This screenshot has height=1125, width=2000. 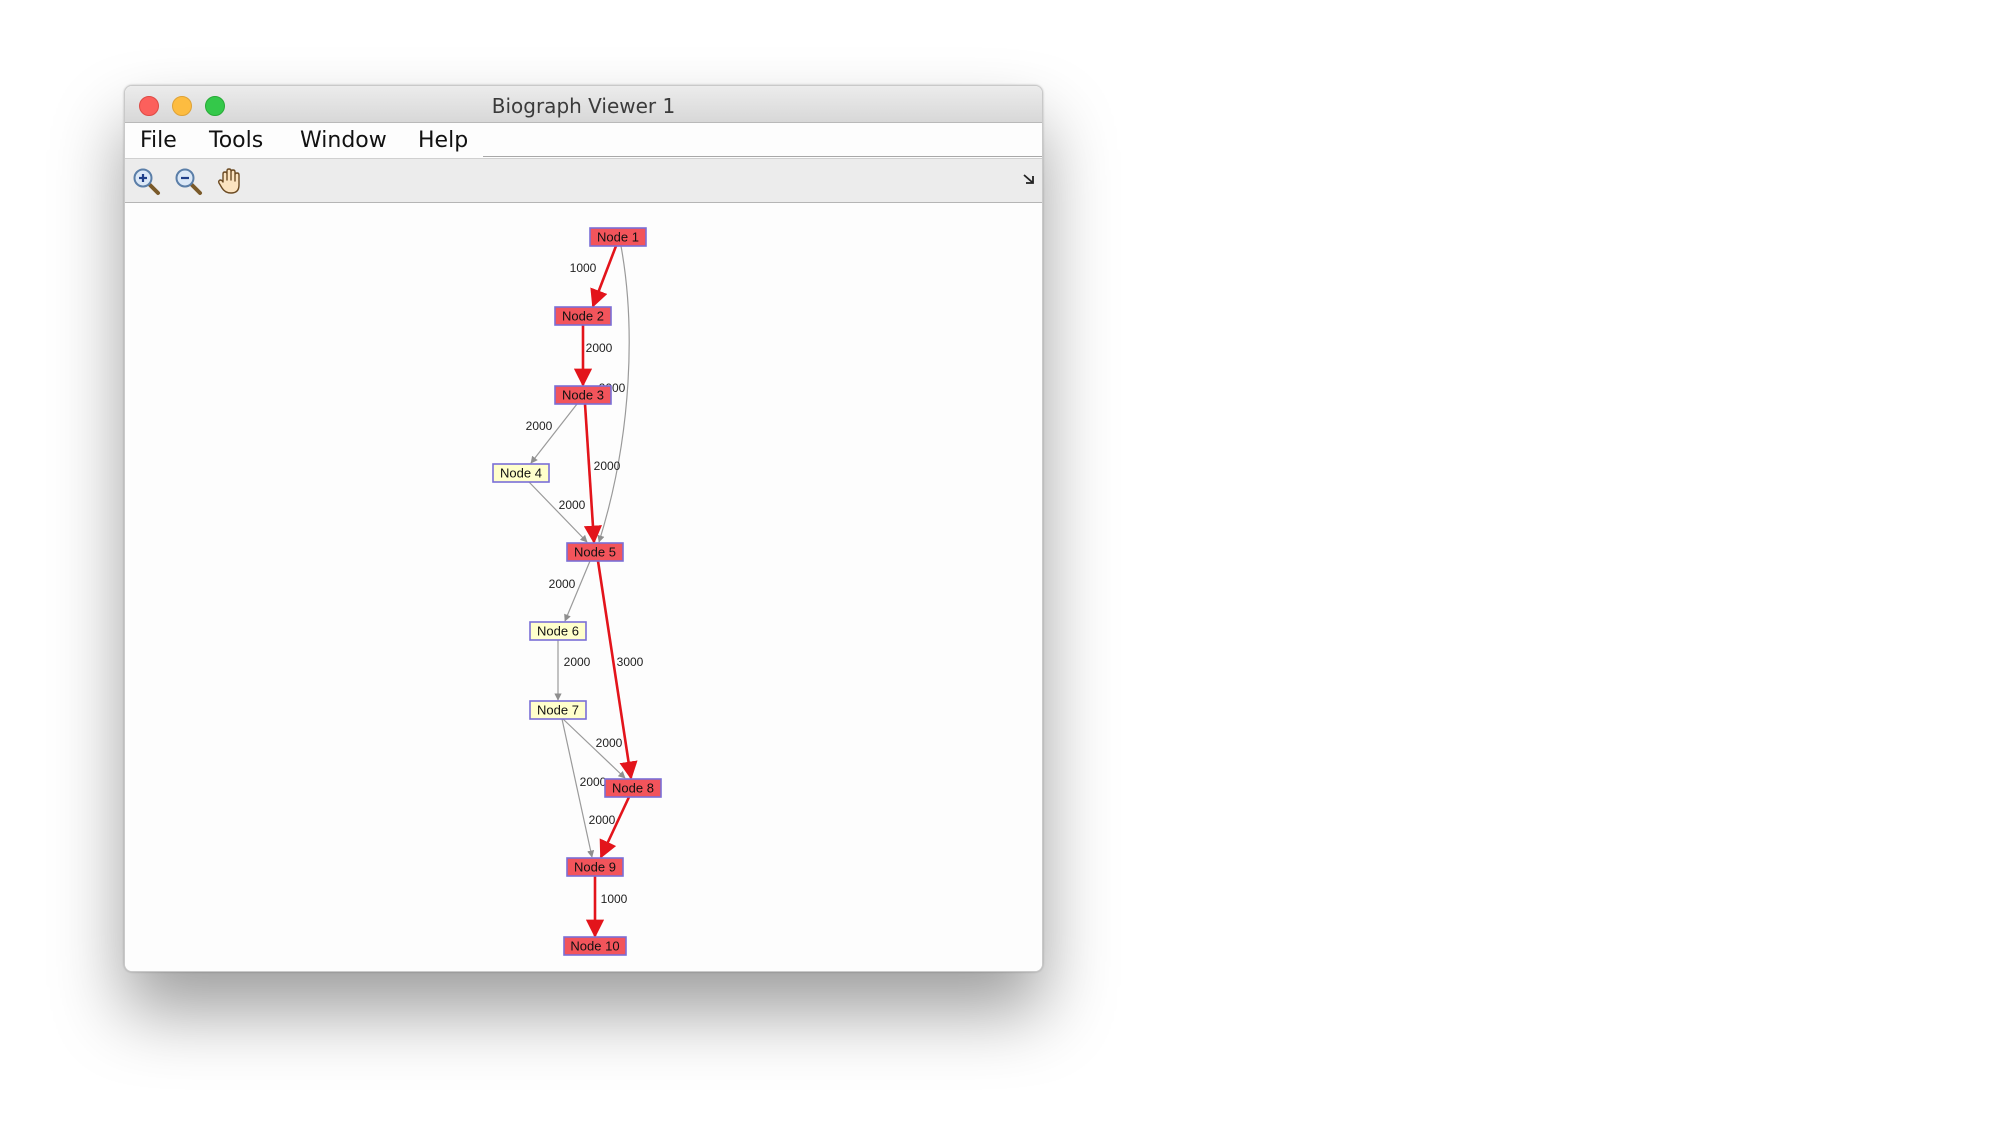 What do you see at coordinates (583, 268) in the screenshot?
I see `edge-weight-label-n1-n2: 1000` at bounding box center [583, 268].